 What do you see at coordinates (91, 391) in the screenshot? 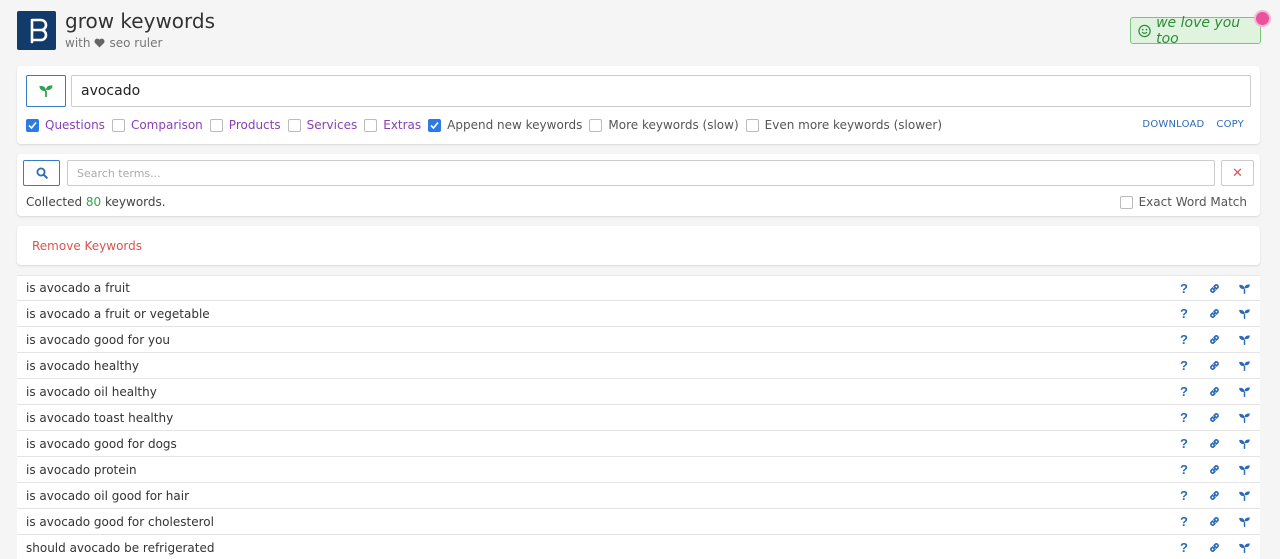
I see `keyword-text: is avocado oil healthy` at bounding box center [91, 391].